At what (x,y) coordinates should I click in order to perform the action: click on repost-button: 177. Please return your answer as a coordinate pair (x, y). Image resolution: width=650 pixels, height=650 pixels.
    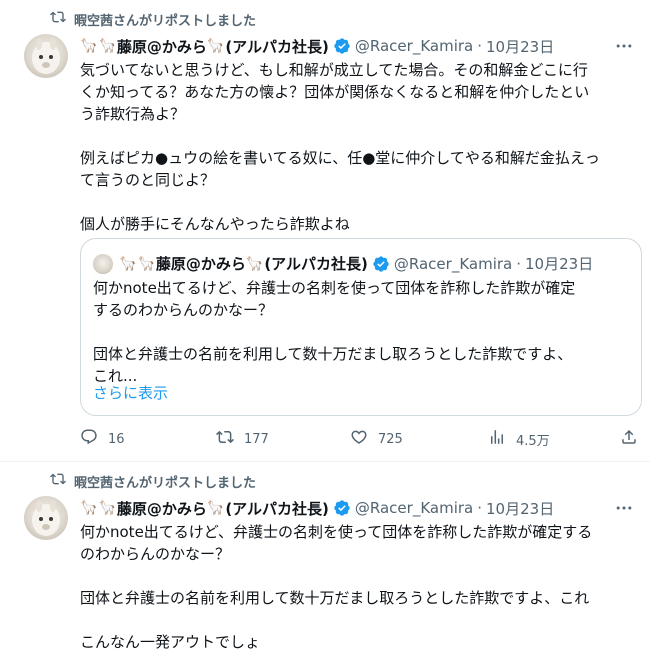
    Looking at the image, I should click on (242, 439).